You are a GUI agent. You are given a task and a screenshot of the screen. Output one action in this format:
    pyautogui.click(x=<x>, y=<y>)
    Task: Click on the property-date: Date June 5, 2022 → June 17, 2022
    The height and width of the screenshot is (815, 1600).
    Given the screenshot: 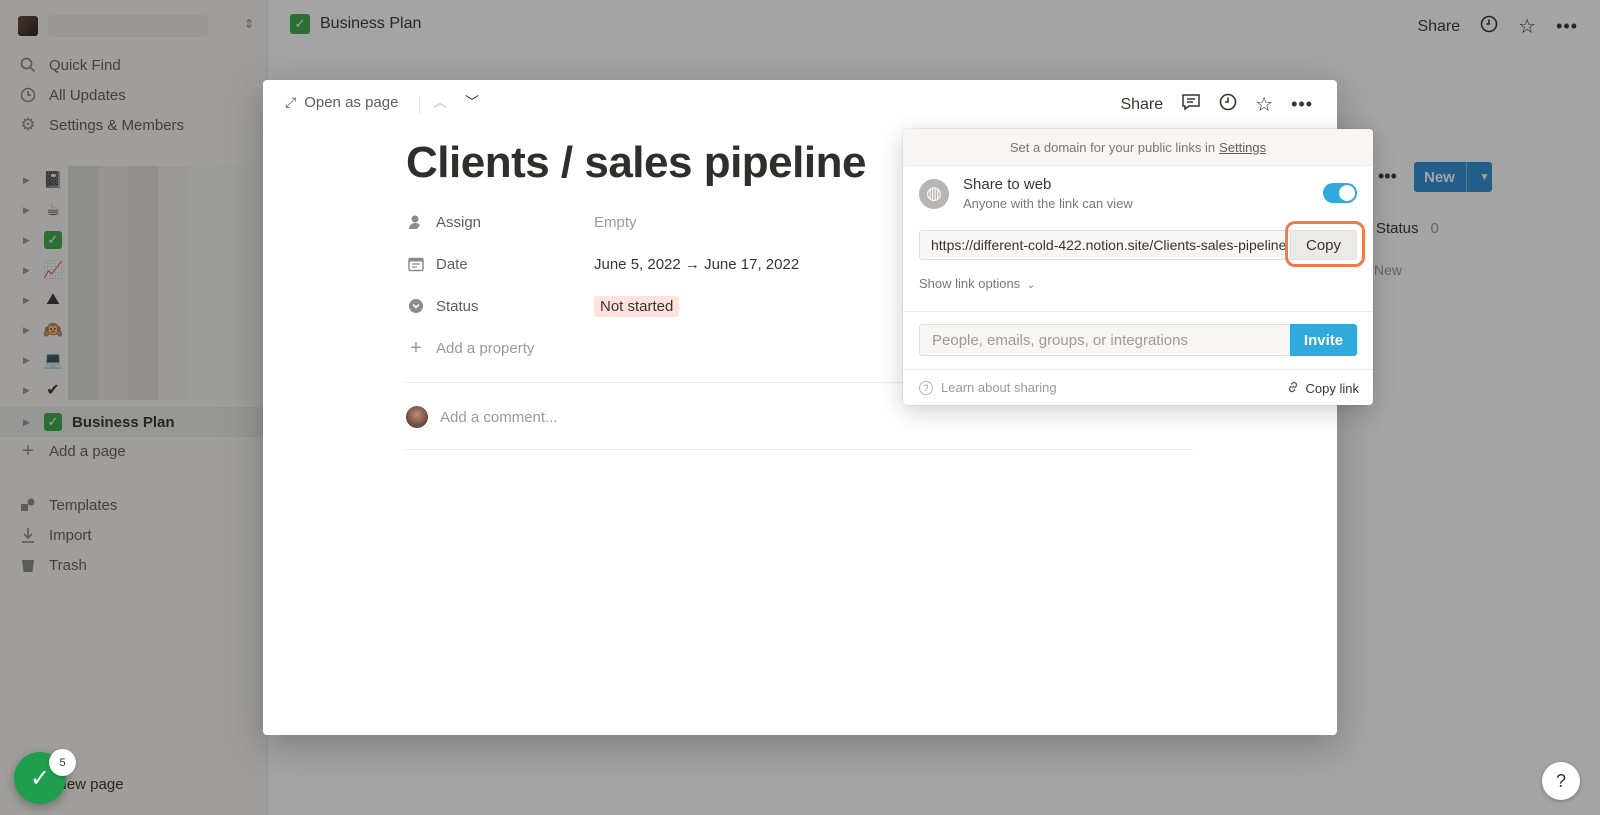 What is the action you would take?
    pyautogui.click(x=686, y=264)
    